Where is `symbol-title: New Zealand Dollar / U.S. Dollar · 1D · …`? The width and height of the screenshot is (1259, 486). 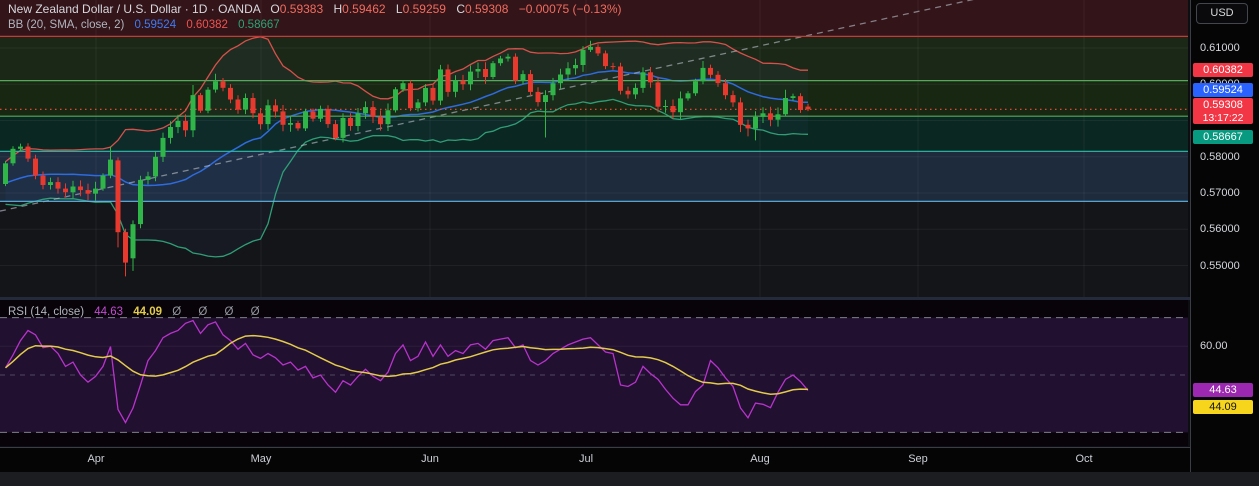
symbol-title: New Zealand Dollar / U.S. Dollar · 1D · … is located at coordinates (134, 9).